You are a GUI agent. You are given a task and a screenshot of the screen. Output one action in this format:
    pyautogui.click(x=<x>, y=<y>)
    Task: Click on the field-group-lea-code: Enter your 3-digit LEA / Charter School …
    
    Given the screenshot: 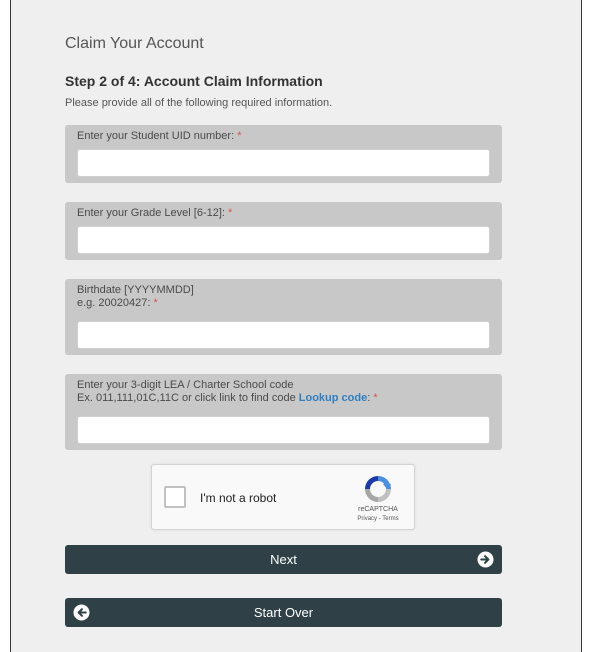 What is the action you would take?
    pyautogui.click(x=283, y=412)
    